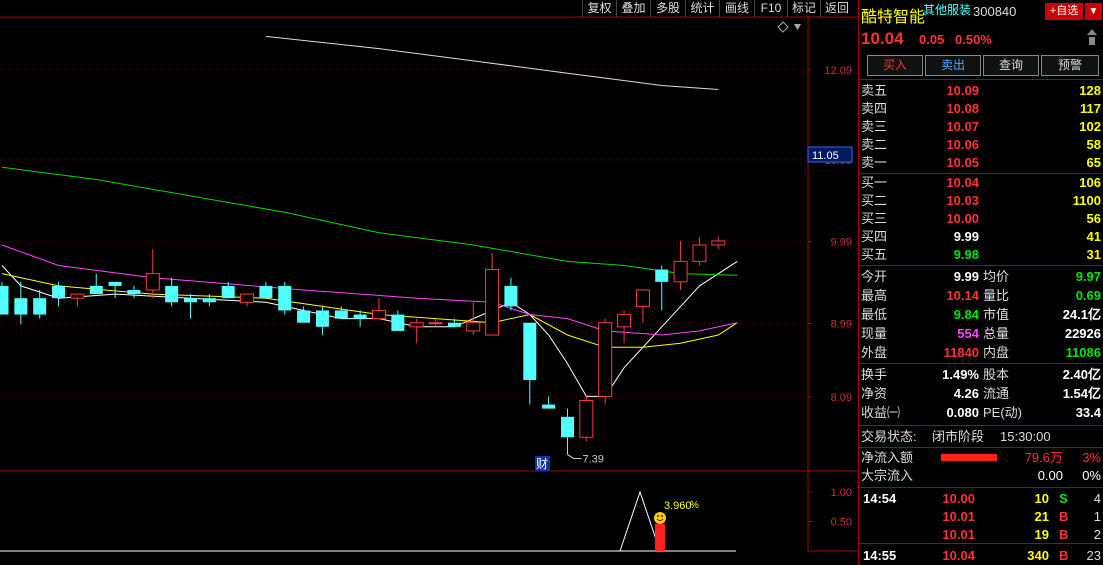  I want to click on tick-side: B, so click(1064, 555).